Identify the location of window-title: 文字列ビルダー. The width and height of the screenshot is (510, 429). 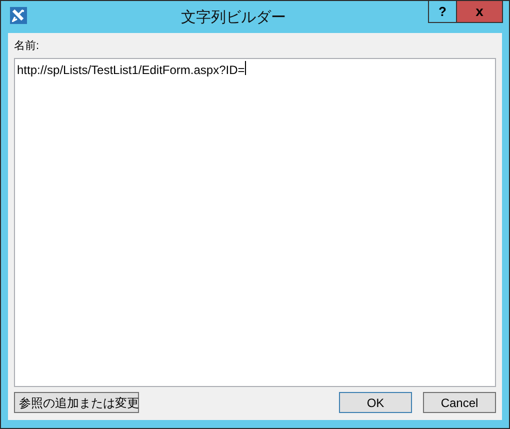
(233, 18).